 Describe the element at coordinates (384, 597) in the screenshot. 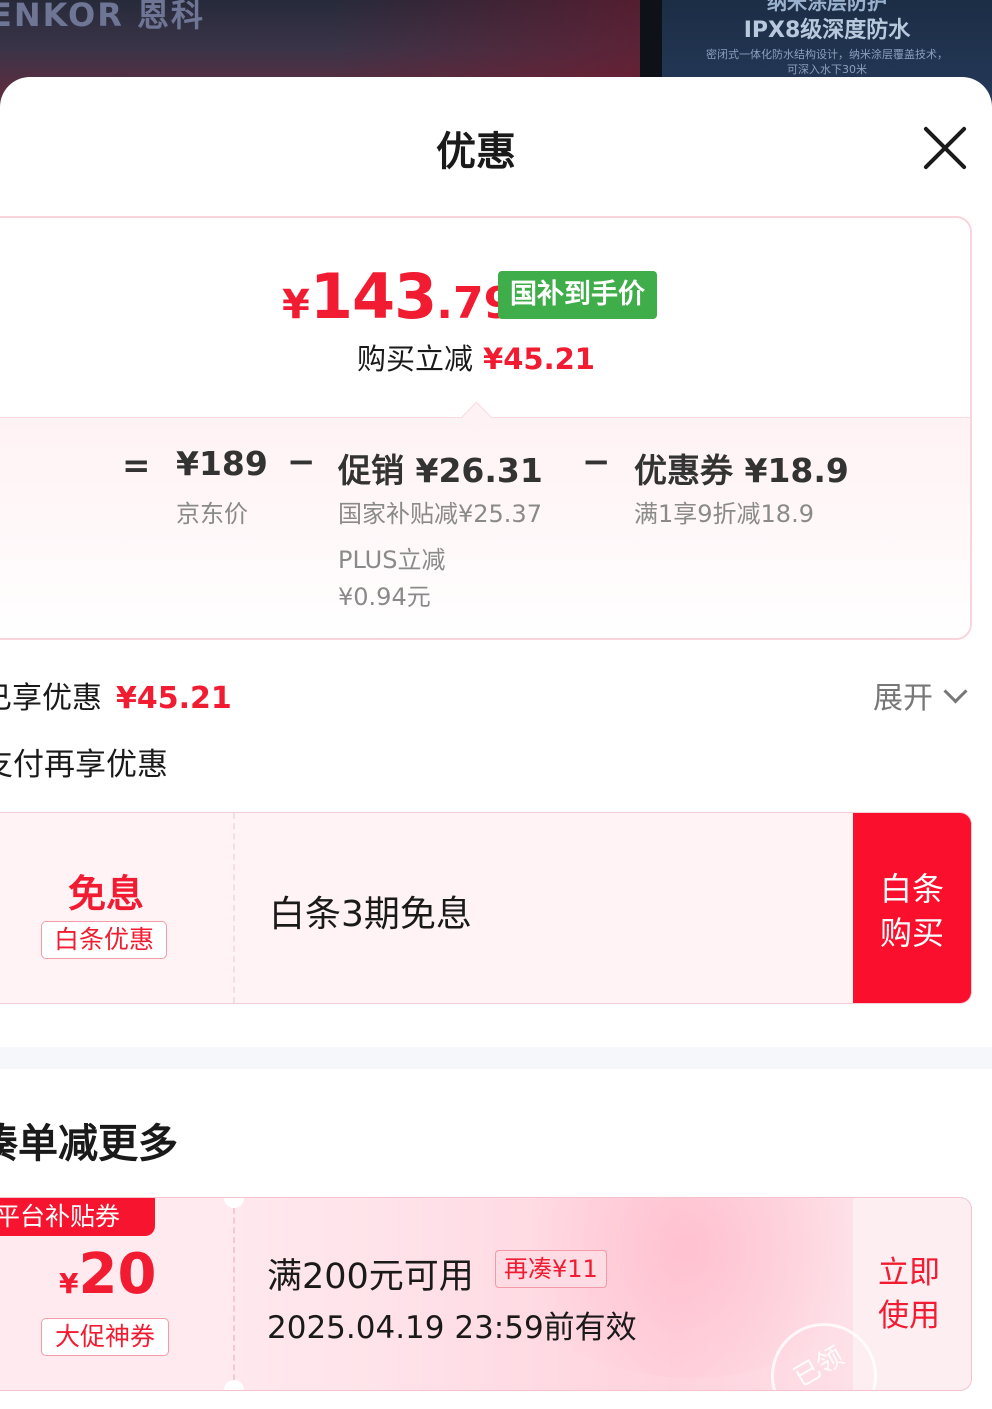

I see `promo-plus-amount: ¥0.94元` at that location.